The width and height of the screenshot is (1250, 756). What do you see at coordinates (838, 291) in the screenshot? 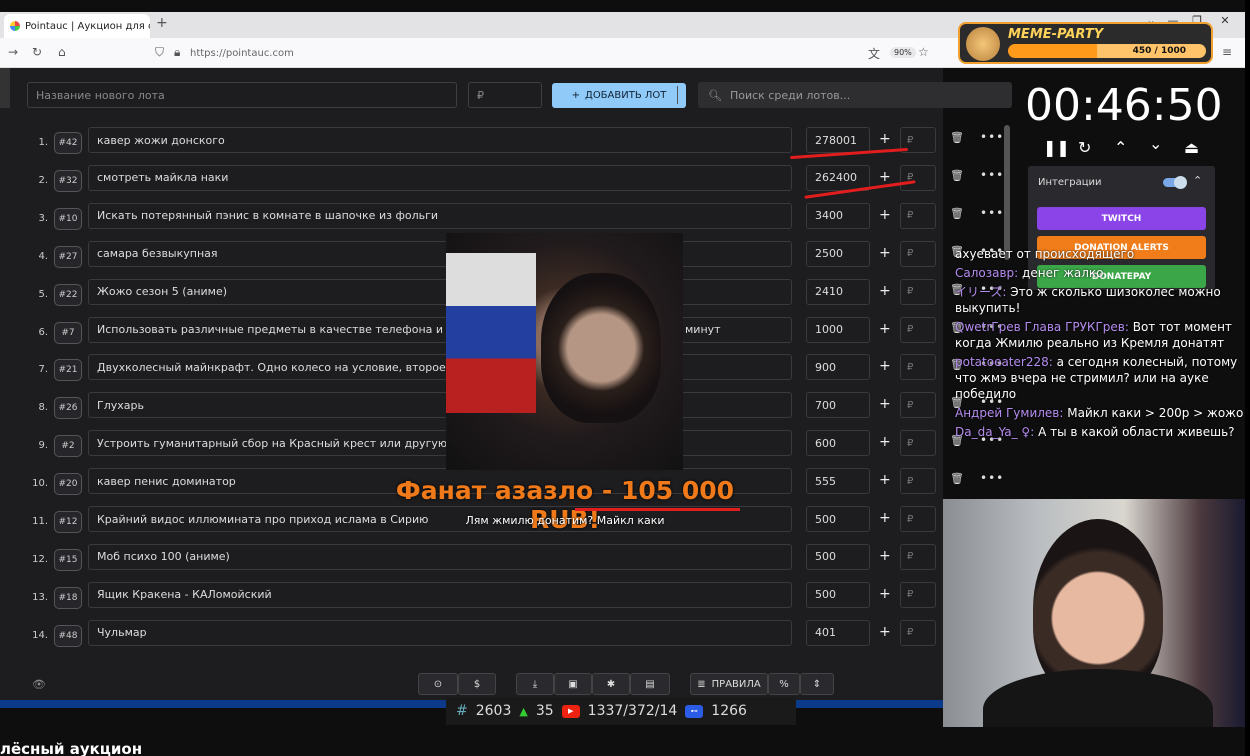
I see `lot-amount-field: 2410` at bounding box center [838, 291].